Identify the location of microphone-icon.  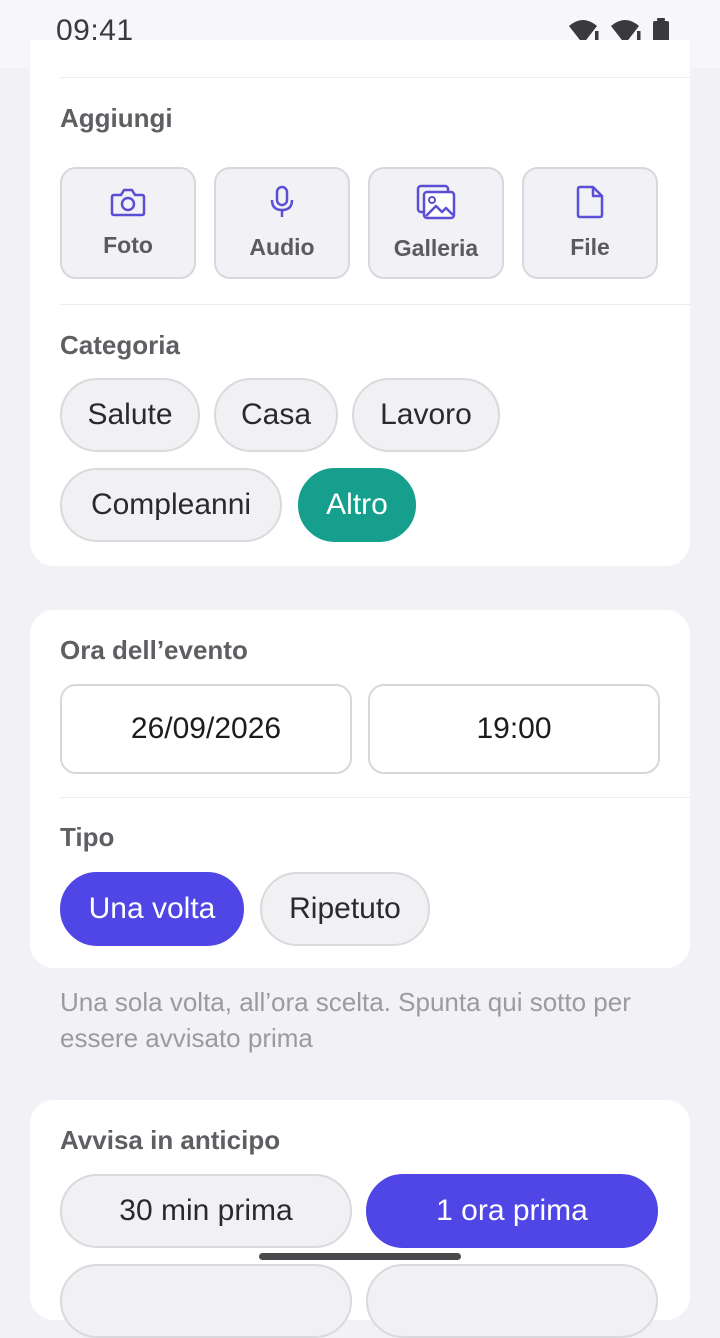
(282, 204).